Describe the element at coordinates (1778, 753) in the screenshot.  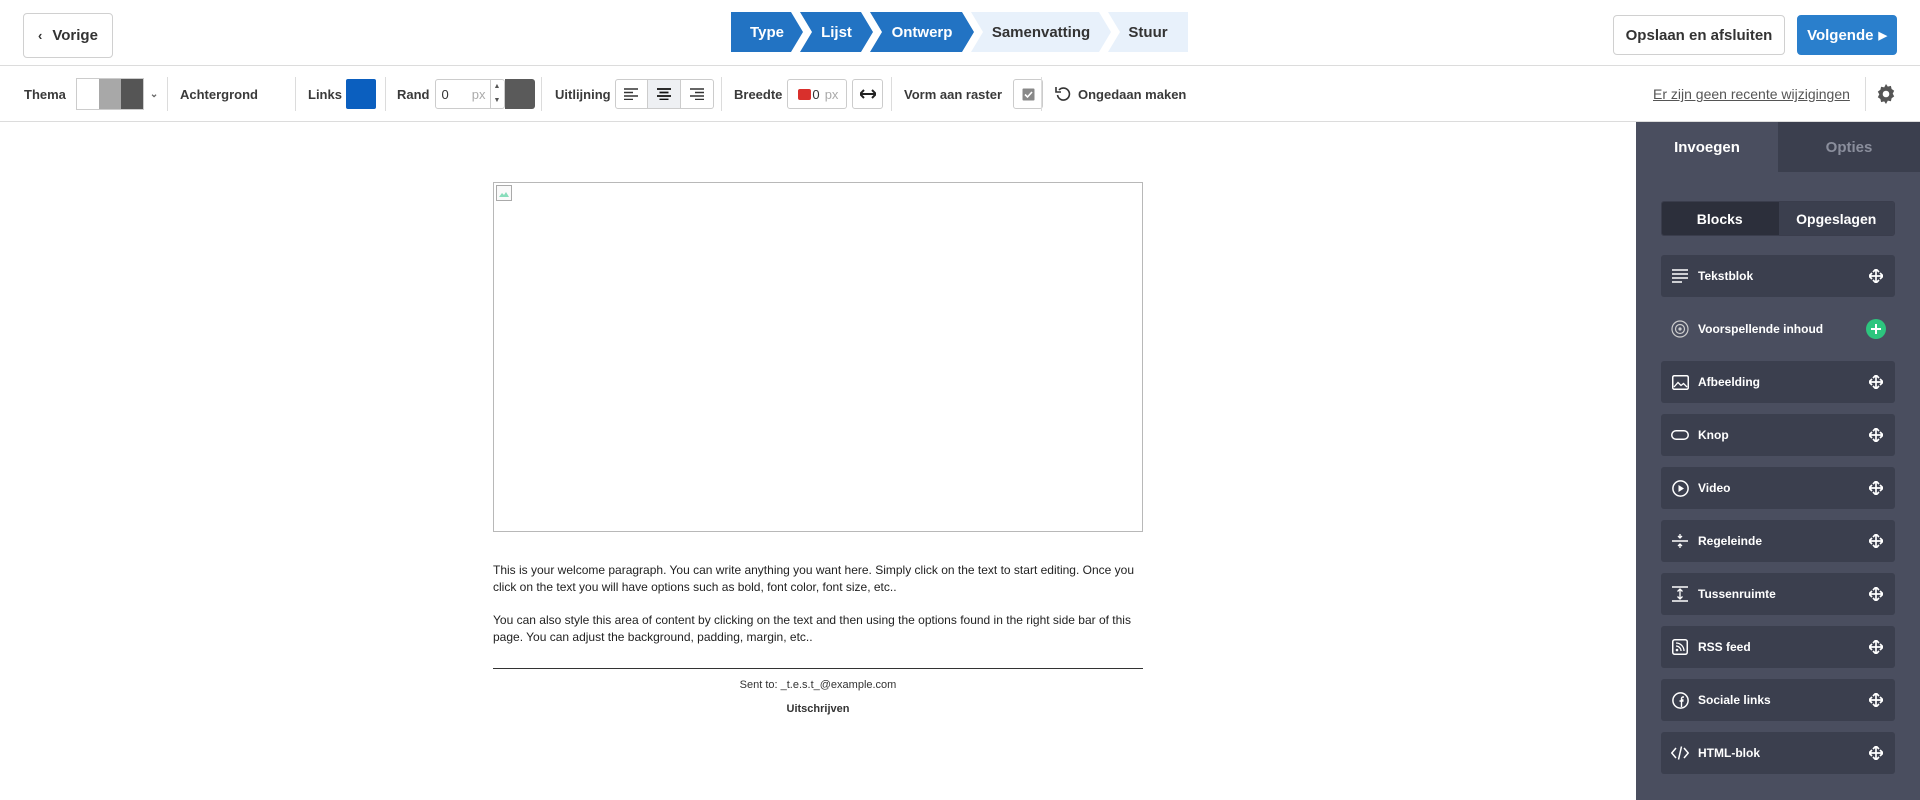
I see `block-html-blok: HTML-blok` at that location.